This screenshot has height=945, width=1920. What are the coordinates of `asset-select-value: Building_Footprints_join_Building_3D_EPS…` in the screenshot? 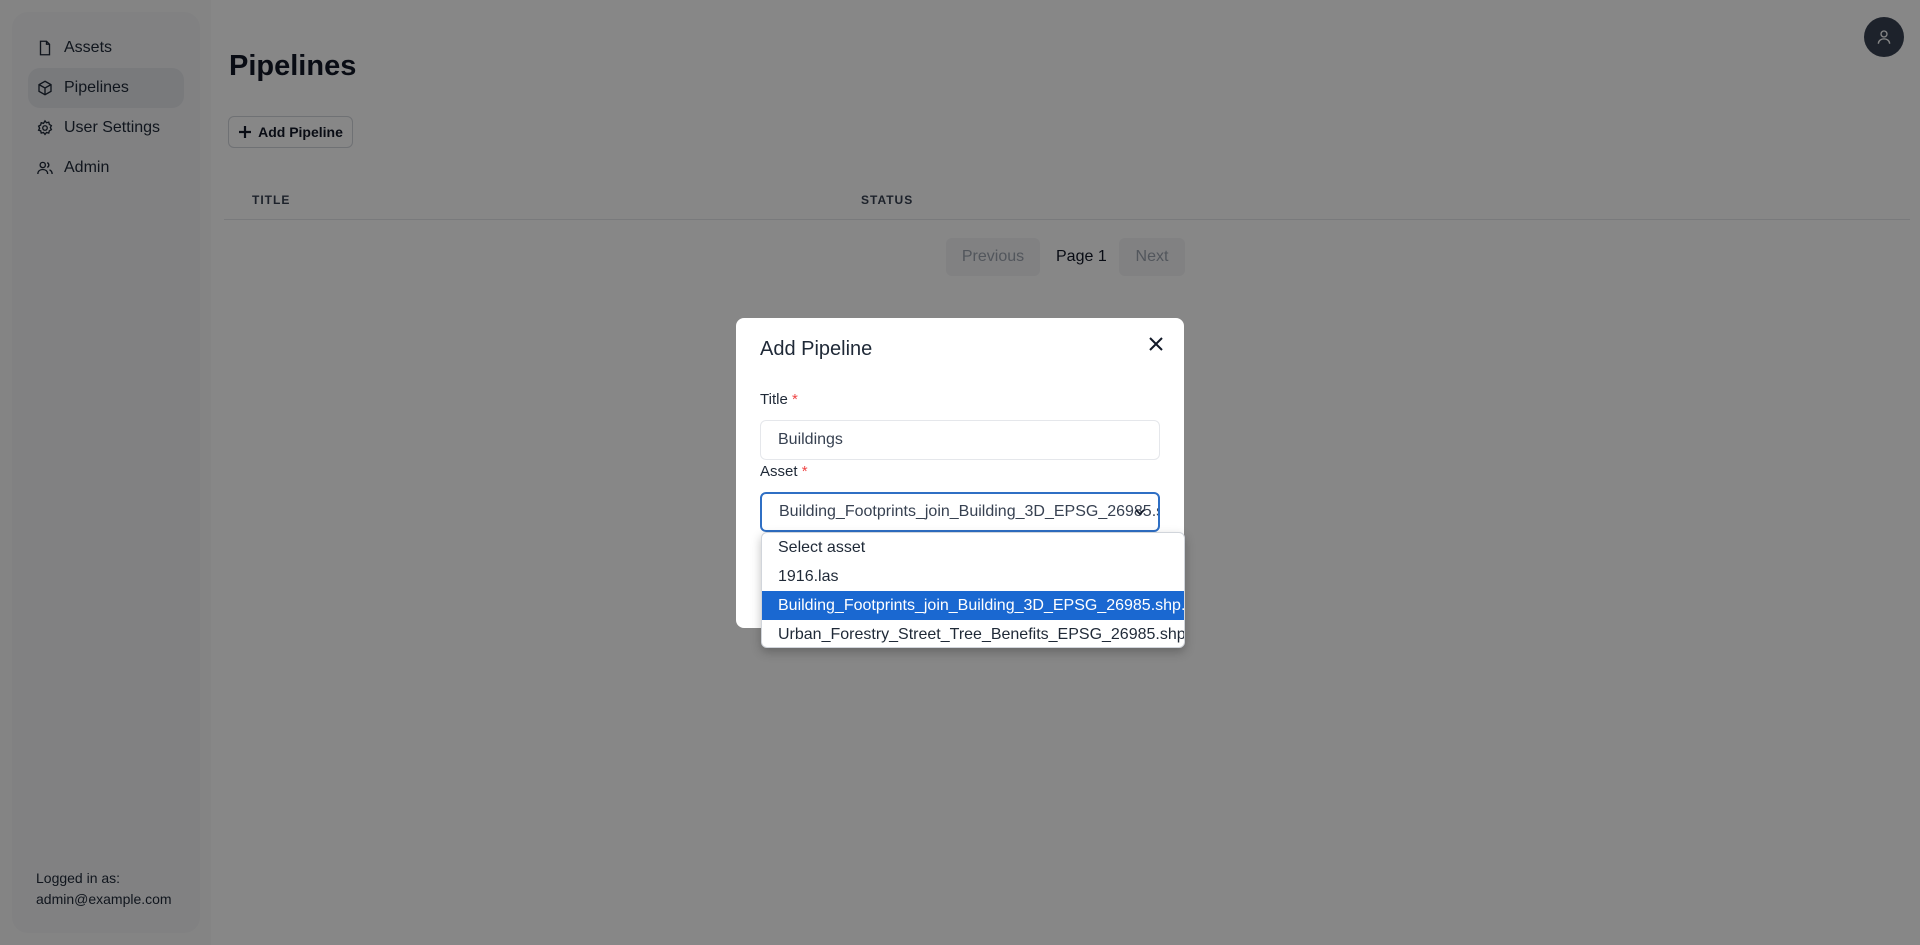 It's located at (968, 511).